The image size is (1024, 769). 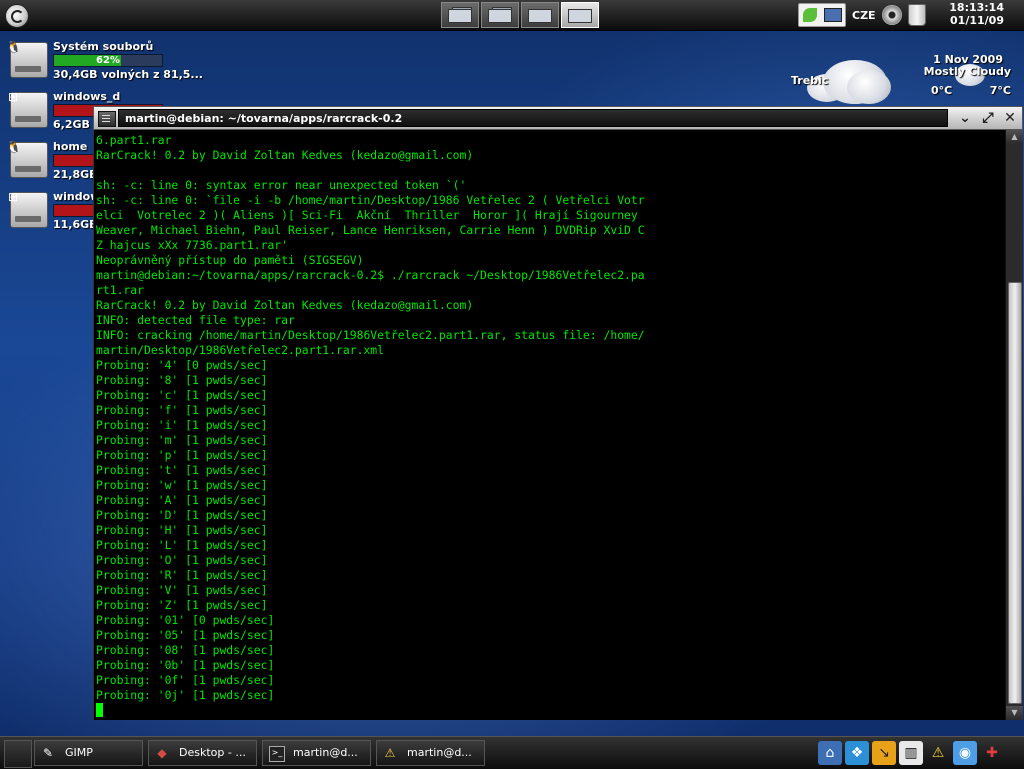 I want to click on terminal-scrollbar: ▲ ▼, so click(x=1014, y=425).